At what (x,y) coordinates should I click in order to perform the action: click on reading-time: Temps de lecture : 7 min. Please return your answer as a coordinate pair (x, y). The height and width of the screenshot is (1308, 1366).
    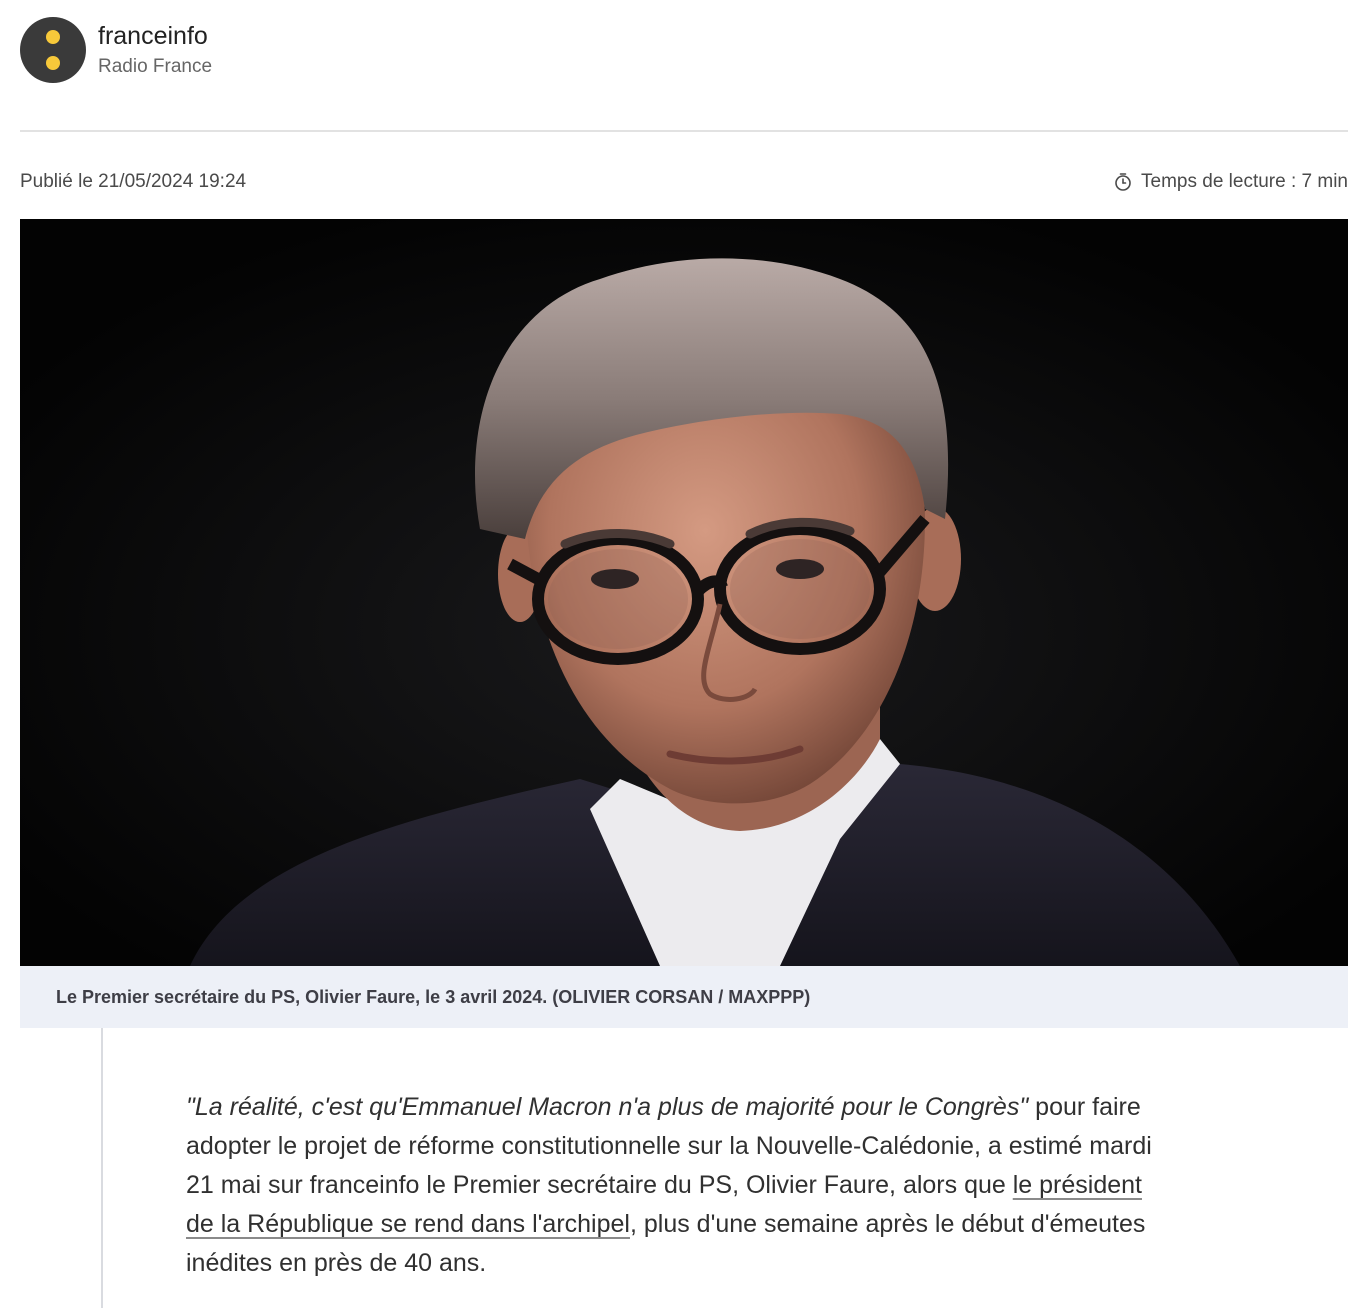
    Looking at the image, I should click on (1230, 182).